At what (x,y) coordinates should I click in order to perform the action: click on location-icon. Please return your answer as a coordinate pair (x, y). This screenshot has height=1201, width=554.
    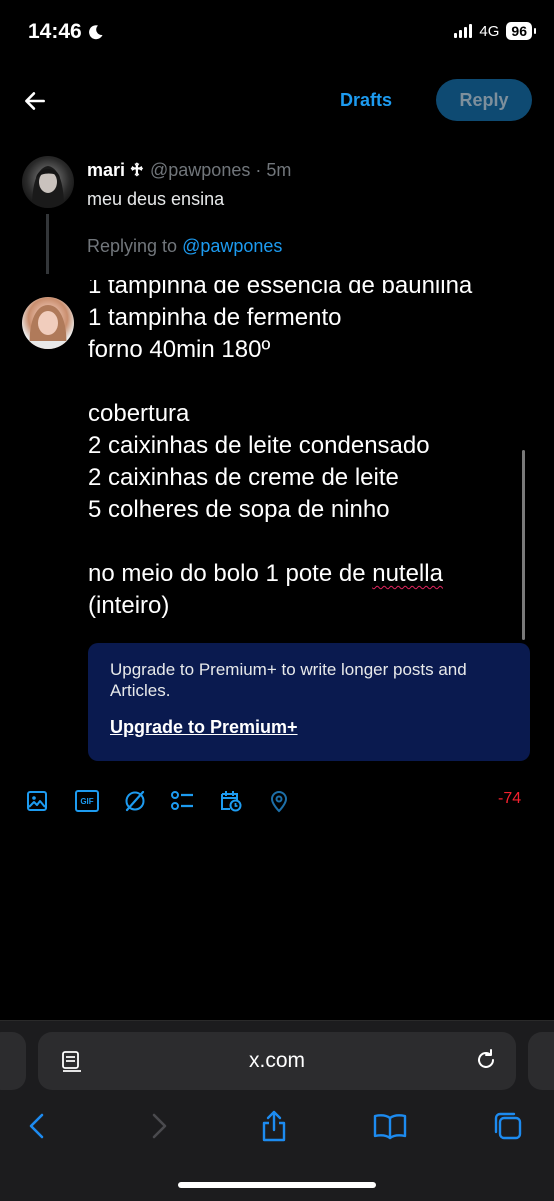
    Looking at the image, I should click on (279, 801).